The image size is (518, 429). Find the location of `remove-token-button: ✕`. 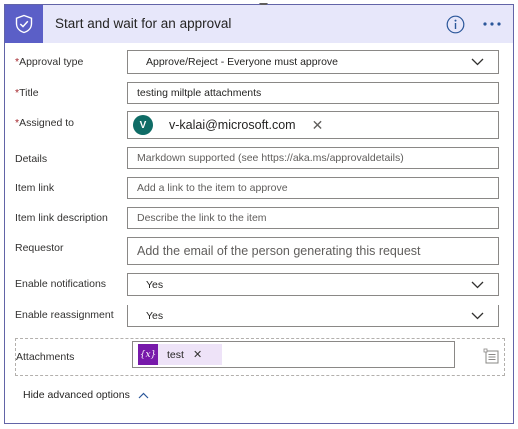

remove-token-button: ✕ is located at coordinates (197, 354).